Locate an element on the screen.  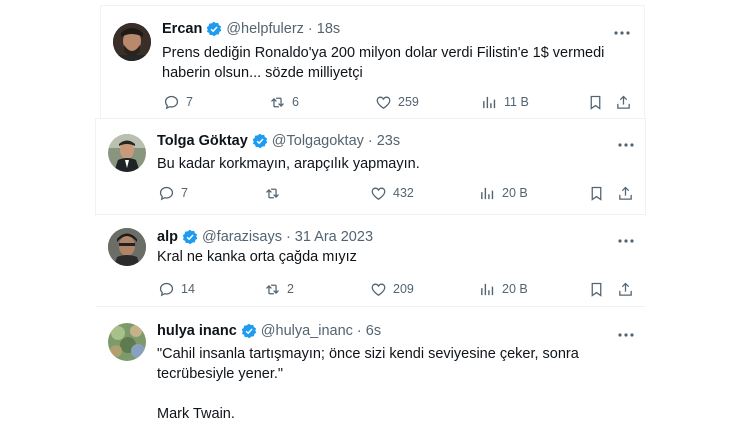
like-button: 209 is located at coordinates (392, 289).